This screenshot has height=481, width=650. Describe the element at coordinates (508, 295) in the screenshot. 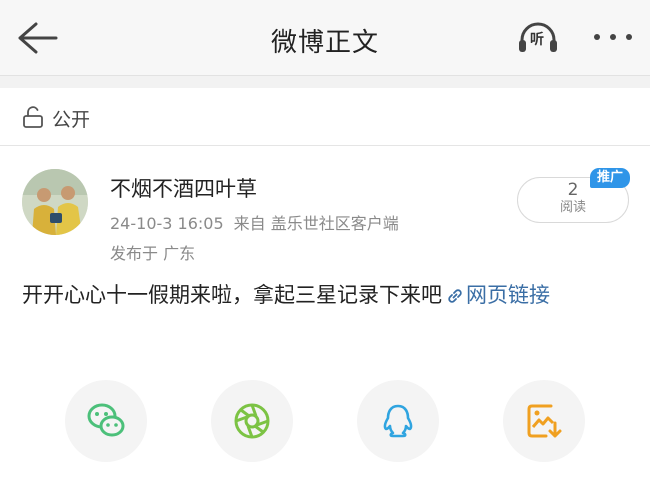

I see `web-link-label: 网页链接` at that location.